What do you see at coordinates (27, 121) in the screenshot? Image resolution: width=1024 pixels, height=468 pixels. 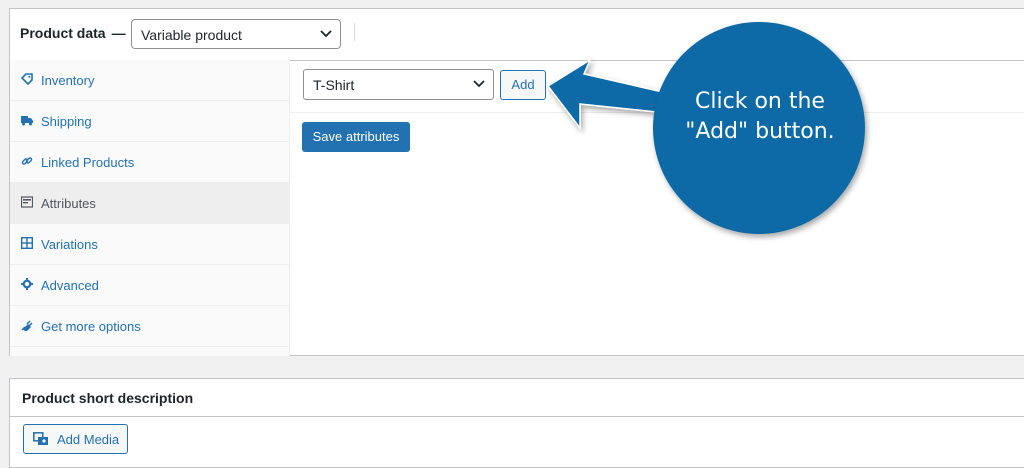 I see `truck-icon` at bounding box center [27, 121].